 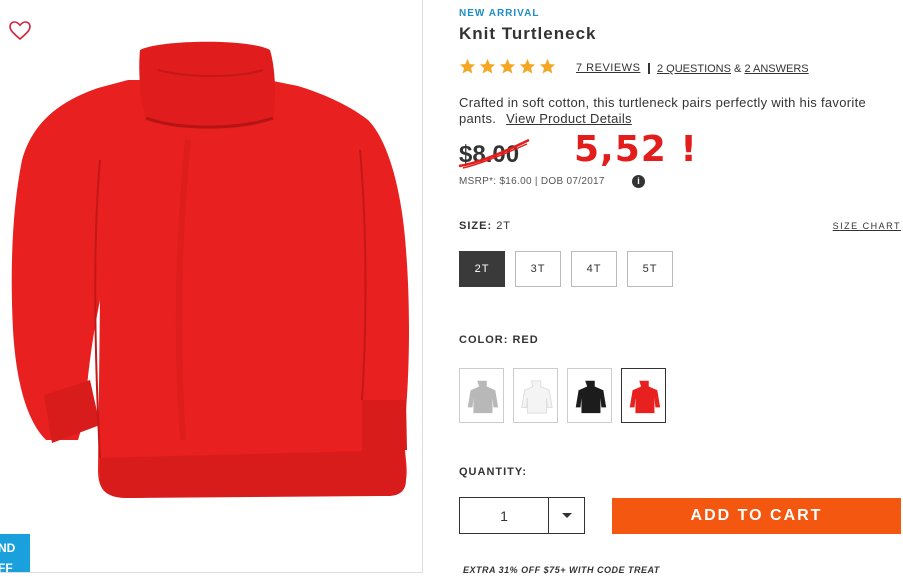 I want to click on promo-tab-line-1: ND, so click(x=8, y=548).